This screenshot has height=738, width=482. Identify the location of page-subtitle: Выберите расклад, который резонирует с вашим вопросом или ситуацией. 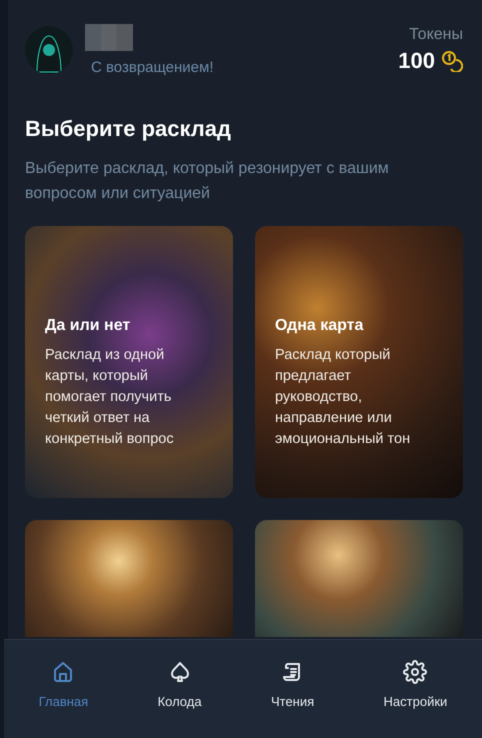
(207, 181).